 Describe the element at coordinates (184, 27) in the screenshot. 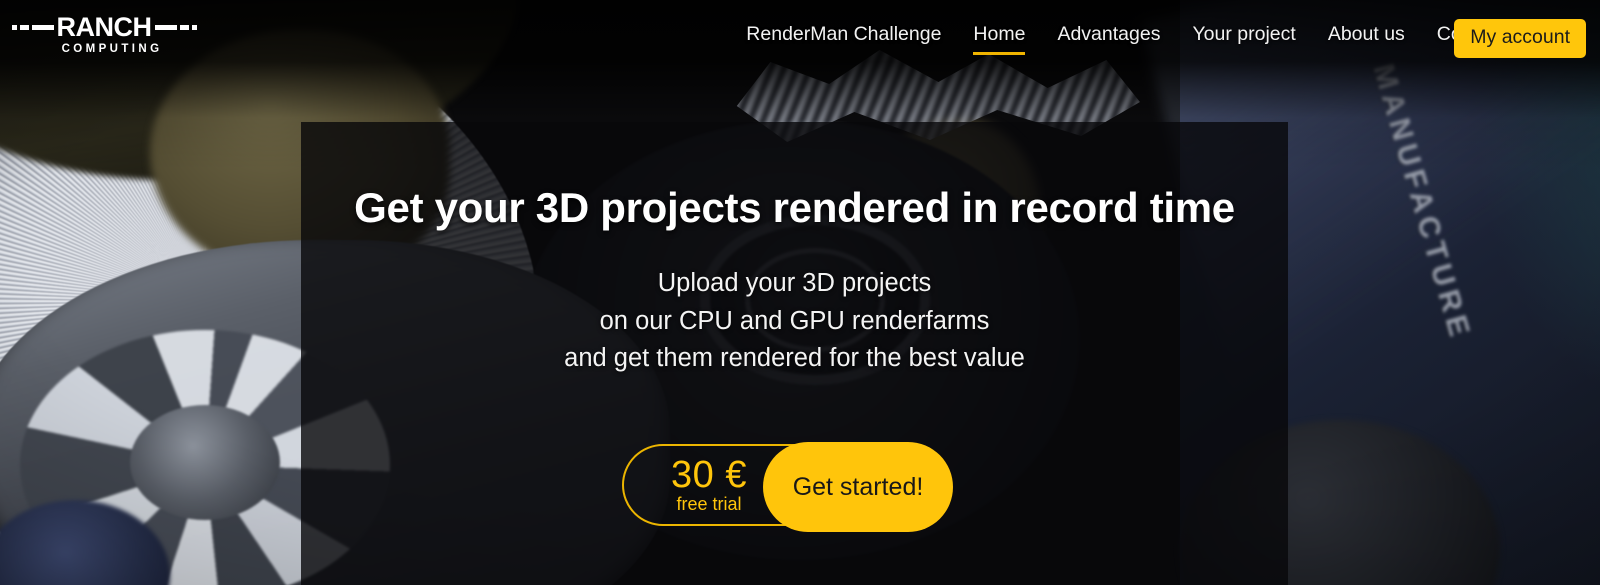

I see `logo-dash-right-small` at that location.